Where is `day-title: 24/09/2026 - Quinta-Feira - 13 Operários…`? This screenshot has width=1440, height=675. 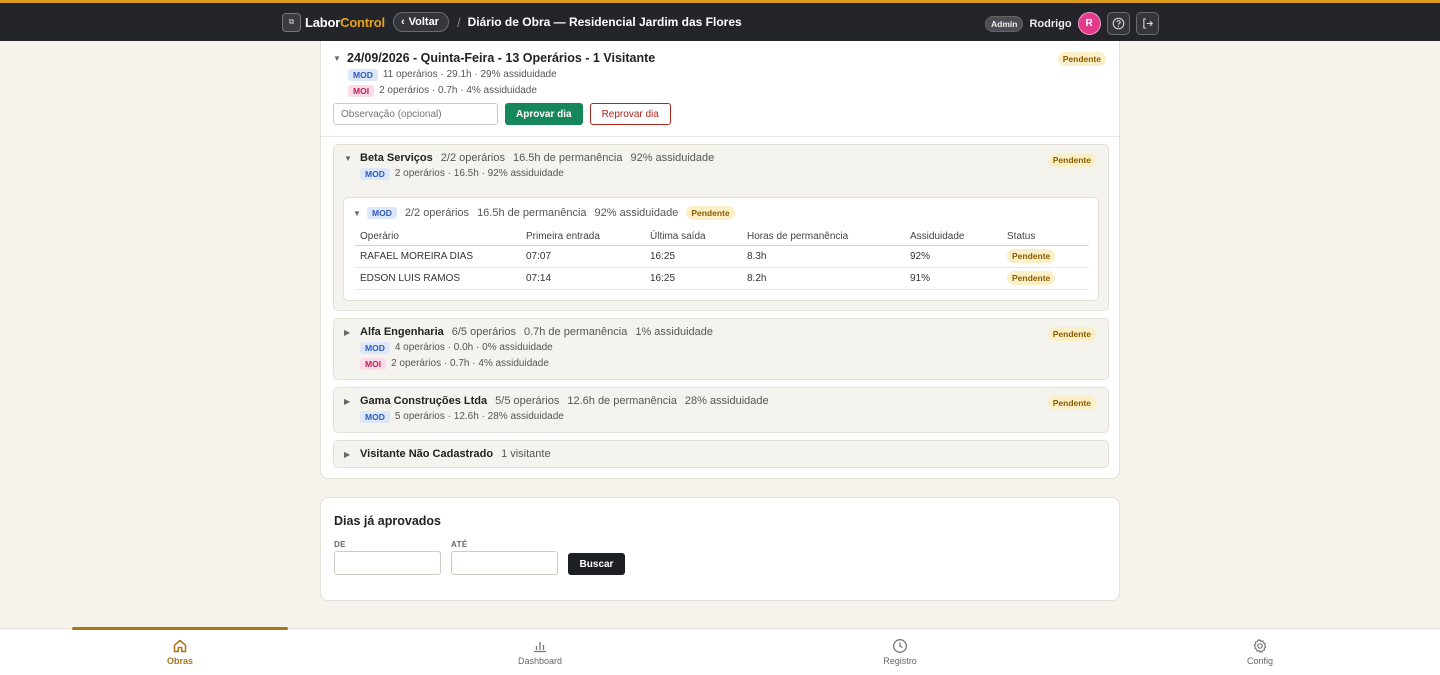 day-title: 24/09/2026 - Quinta-Feira - 13 Operários… is located at coordinates (501, 58).